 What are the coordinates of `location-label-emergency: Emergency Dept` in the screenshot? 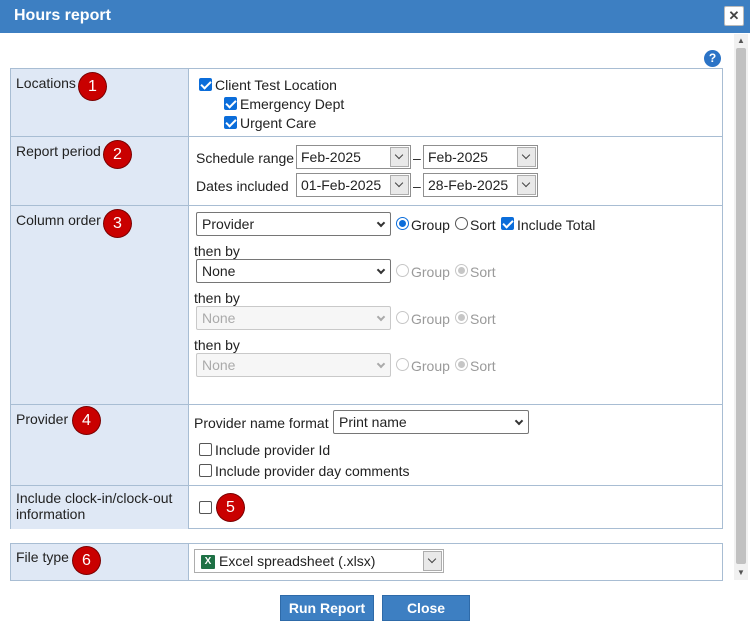 It's located at (292, 104).